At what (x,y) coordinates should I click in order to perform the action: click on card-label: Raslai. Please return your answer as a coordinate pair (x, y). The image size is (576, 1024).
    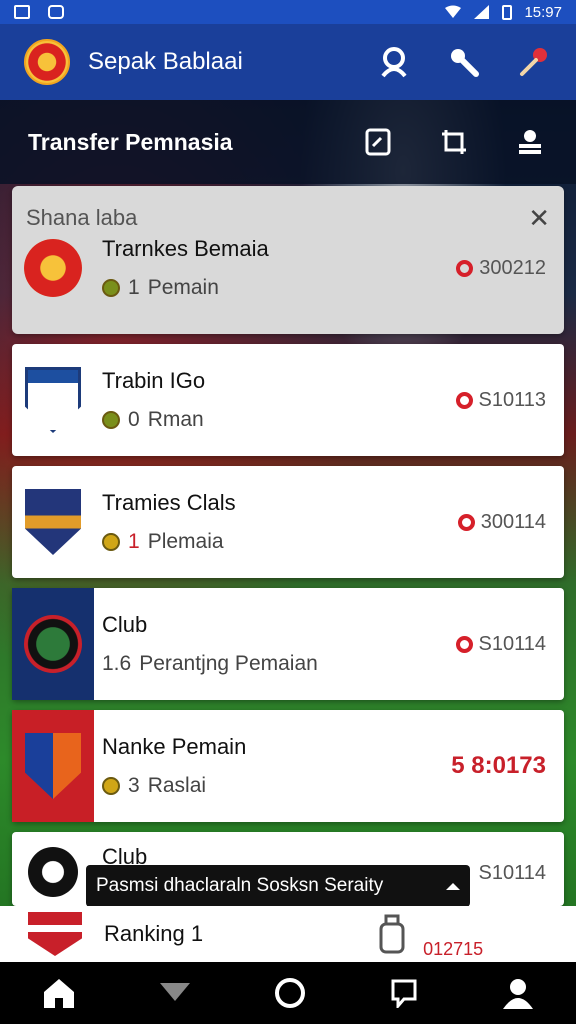
    Looking at the image, I should click on (177, 785).